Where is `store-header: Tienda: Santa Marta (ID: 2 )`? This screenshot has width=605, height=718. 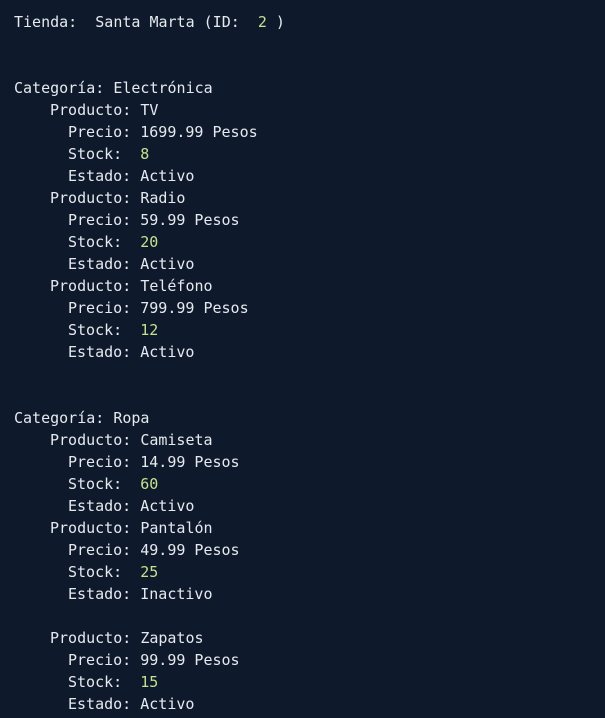 store-header: Tienda: Santa Marta (ID: 2 ) is located at coordinates (309, 22).